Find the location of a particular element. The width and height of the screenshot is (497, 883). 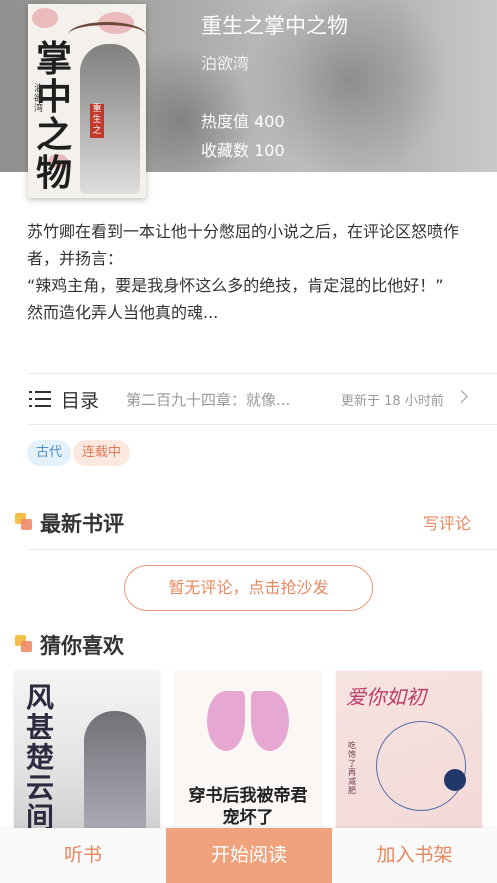

add-to-shelf-button: 加入书架 is located at coordinates (414, 855).